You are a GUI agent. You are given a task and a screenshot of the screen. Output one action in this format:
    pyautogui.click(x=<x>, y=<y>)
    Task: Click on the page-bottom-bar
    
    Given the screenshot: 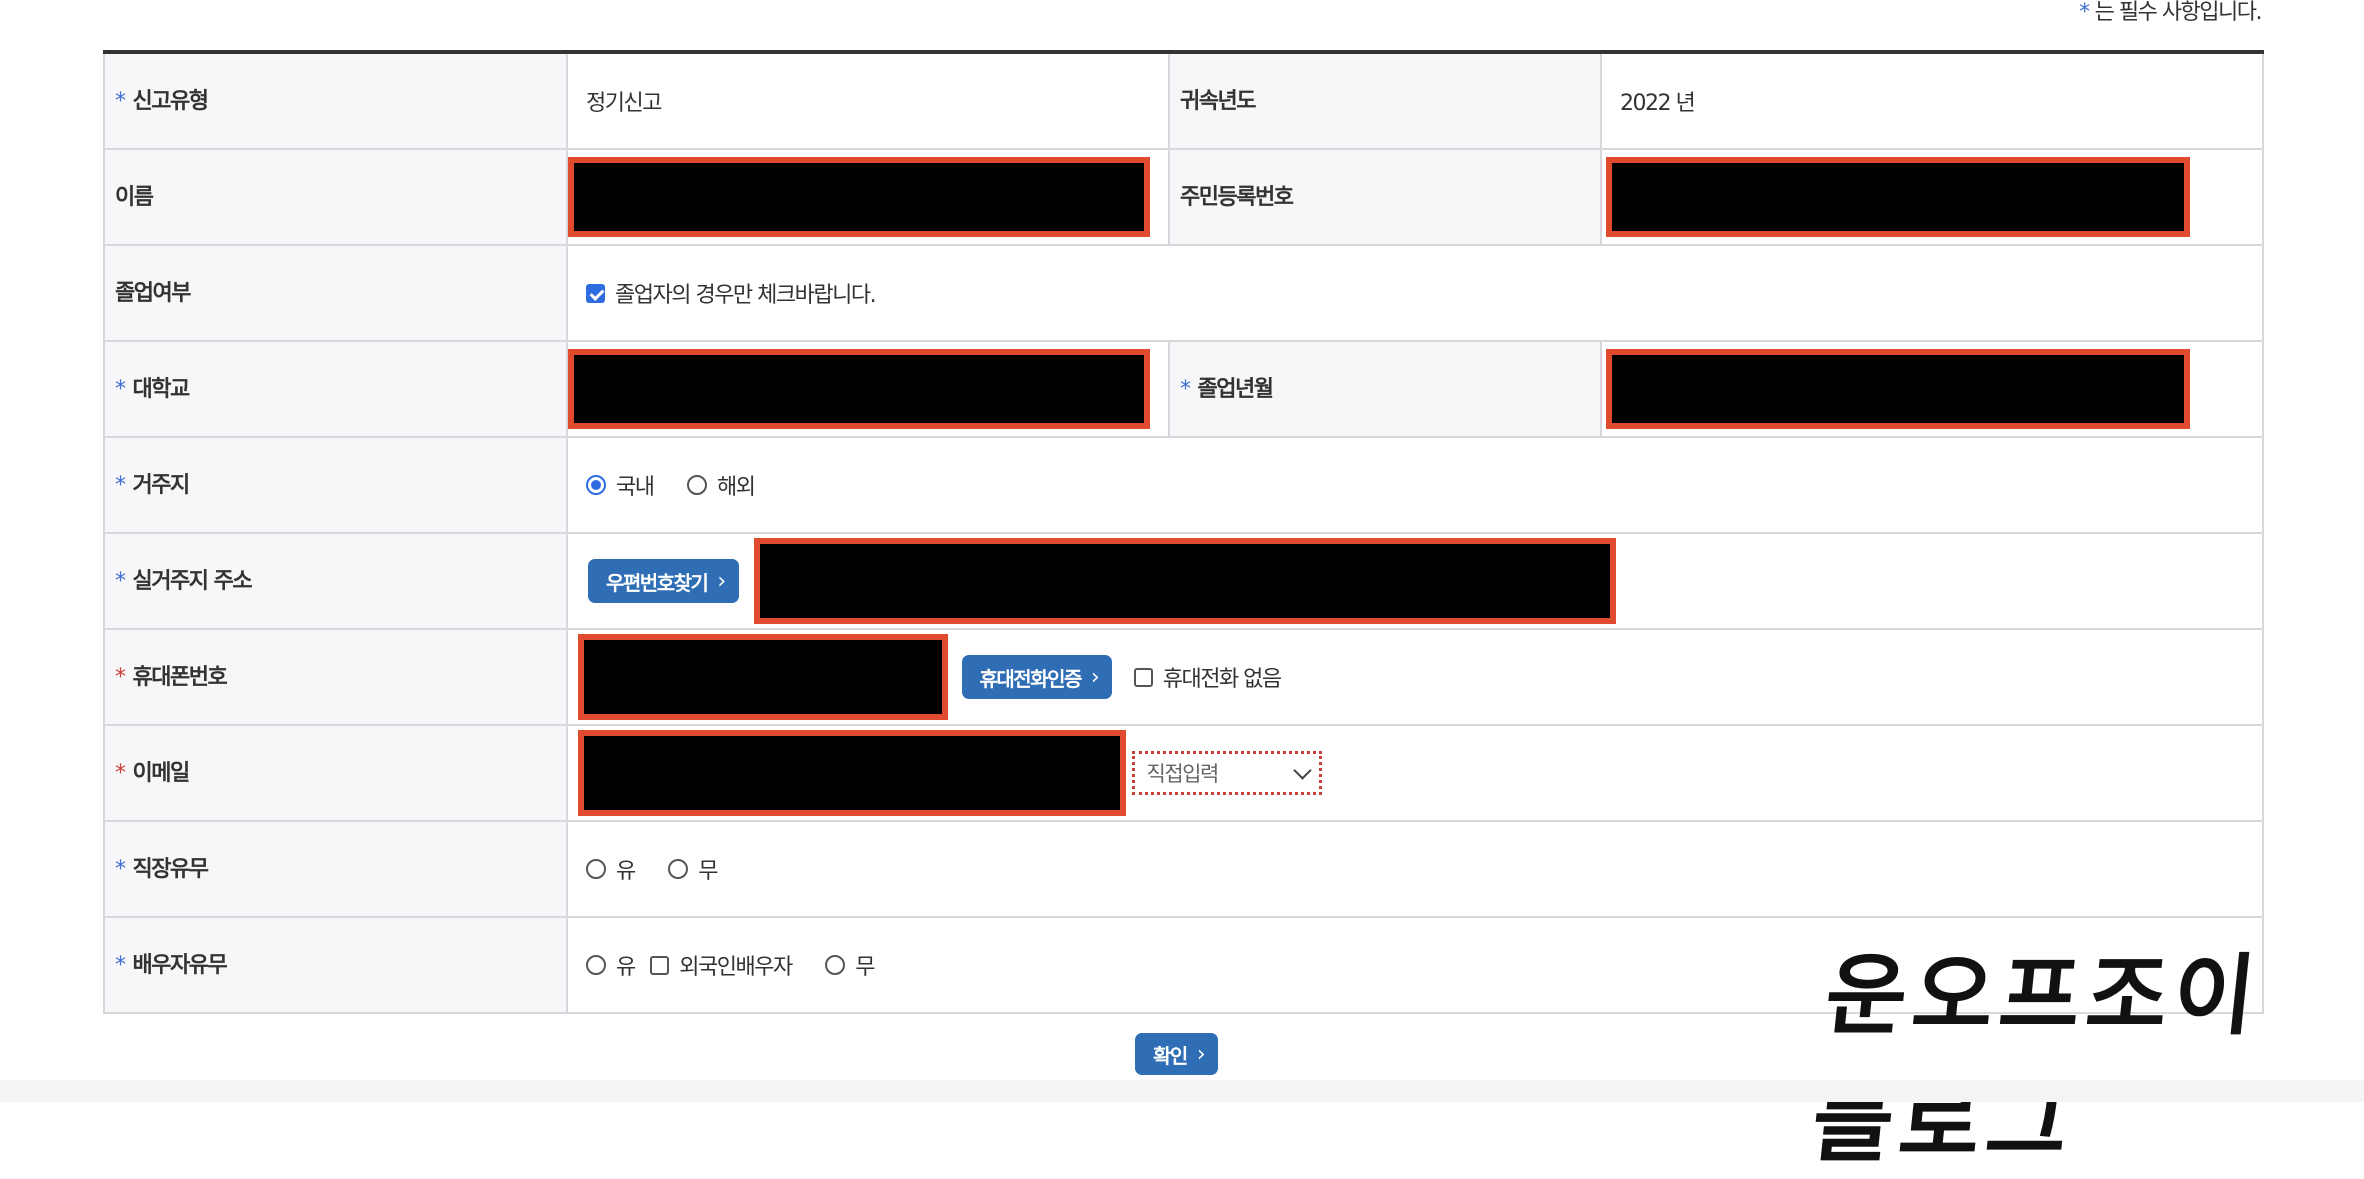 What is the action you would take?
    pyautogui.click(x=1182, y=1091)
    